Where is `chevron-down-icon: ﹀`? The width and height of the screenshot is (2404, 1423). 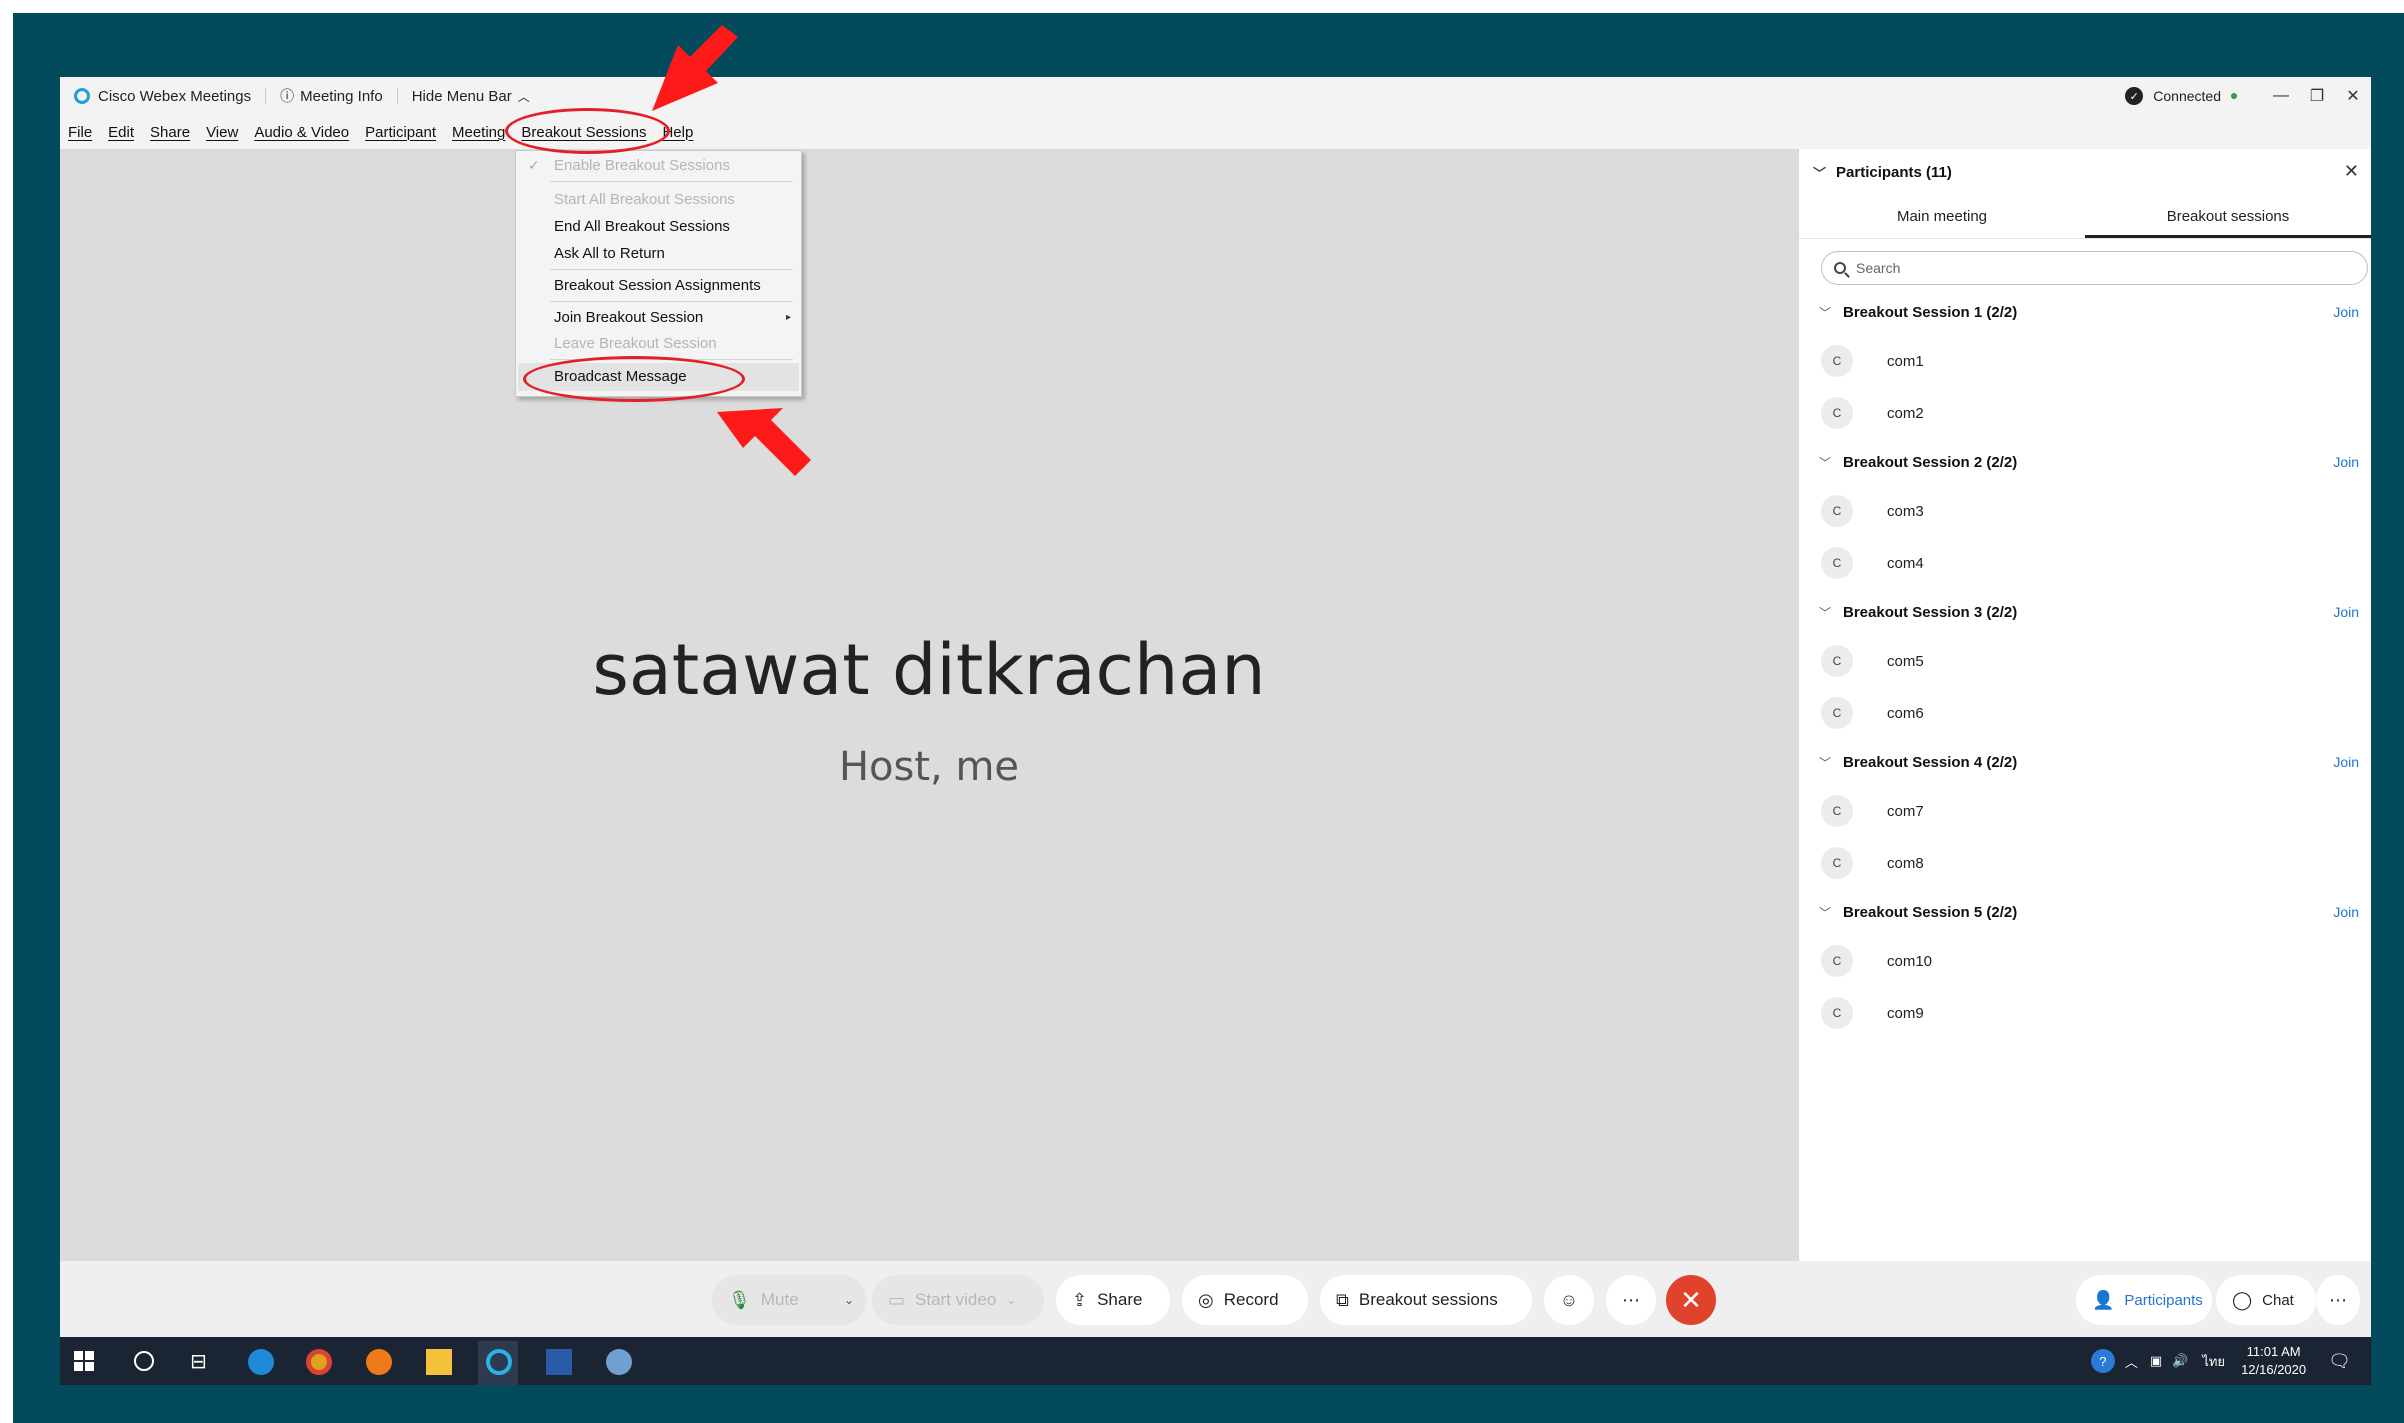
chevron-down-icon: ﹀ is located at coordinates (1820, 173).